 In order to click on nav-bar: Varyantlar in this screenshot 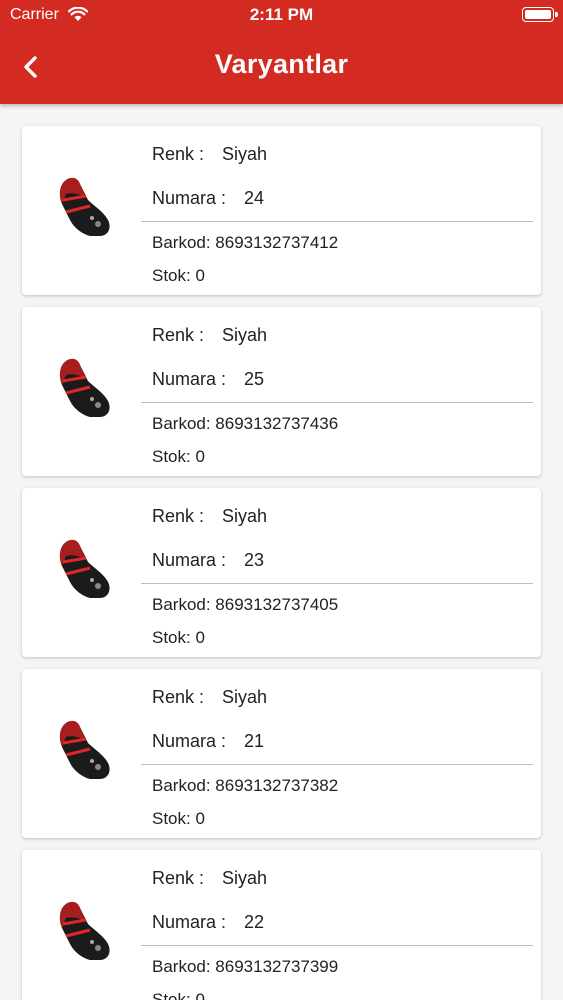, I will do `click(281, 67)`.